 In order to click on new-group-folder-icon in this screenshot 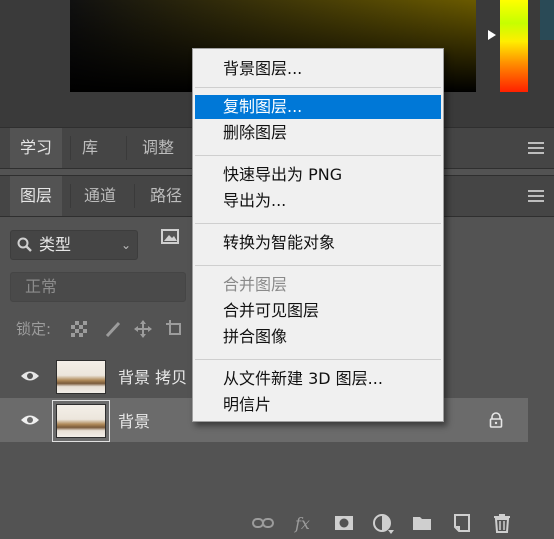, I will do `click(422, 523)`.